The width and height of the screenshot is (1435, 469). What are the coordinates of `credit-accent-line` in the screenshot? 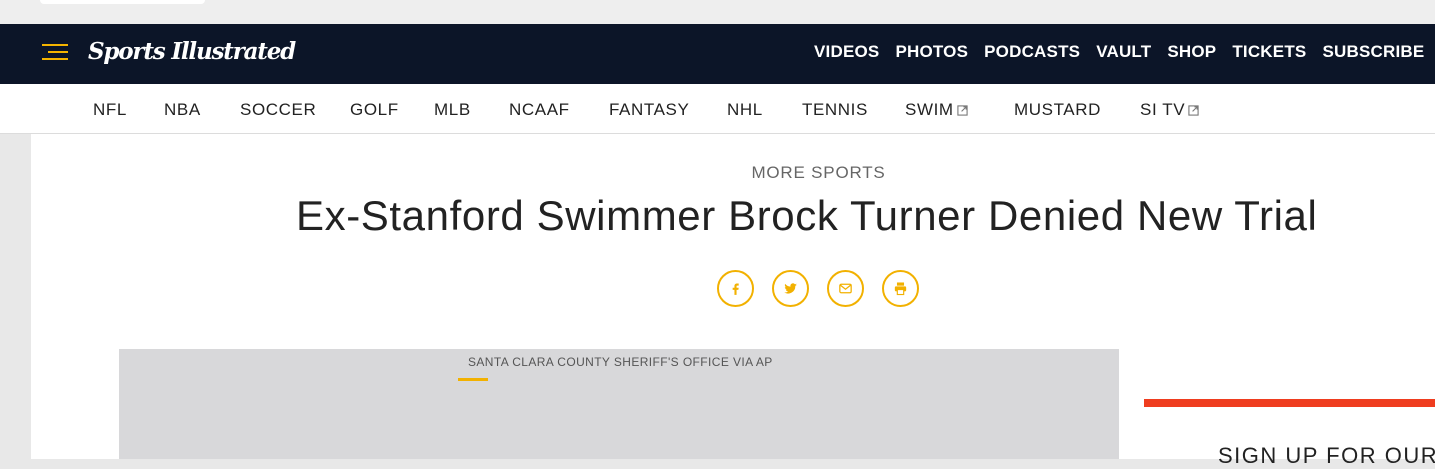 It's located at (473, 379).